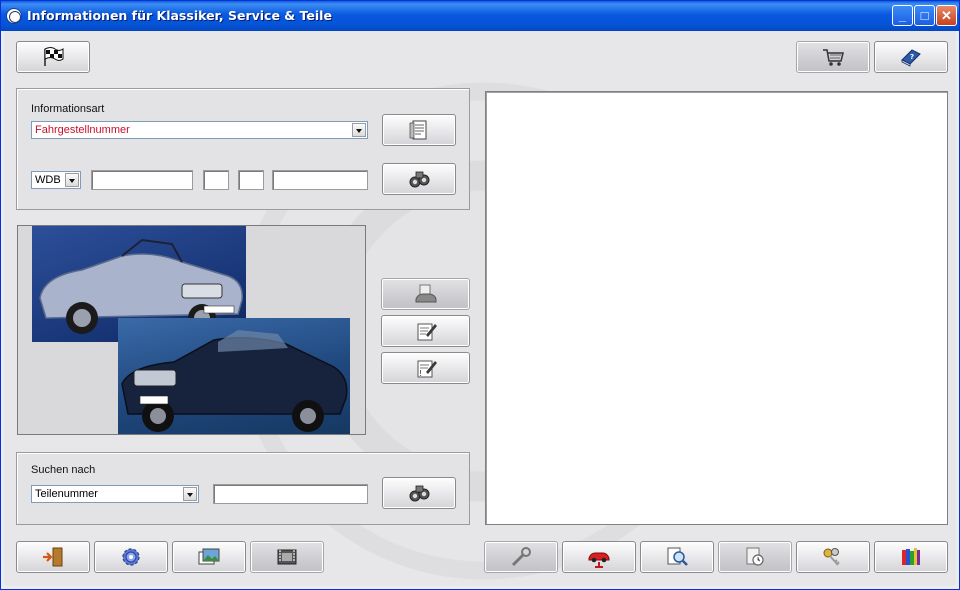  Describe the element at coordinates (68, 109) in the screenshot. I see `info-type-label: Informationsart` at that location.